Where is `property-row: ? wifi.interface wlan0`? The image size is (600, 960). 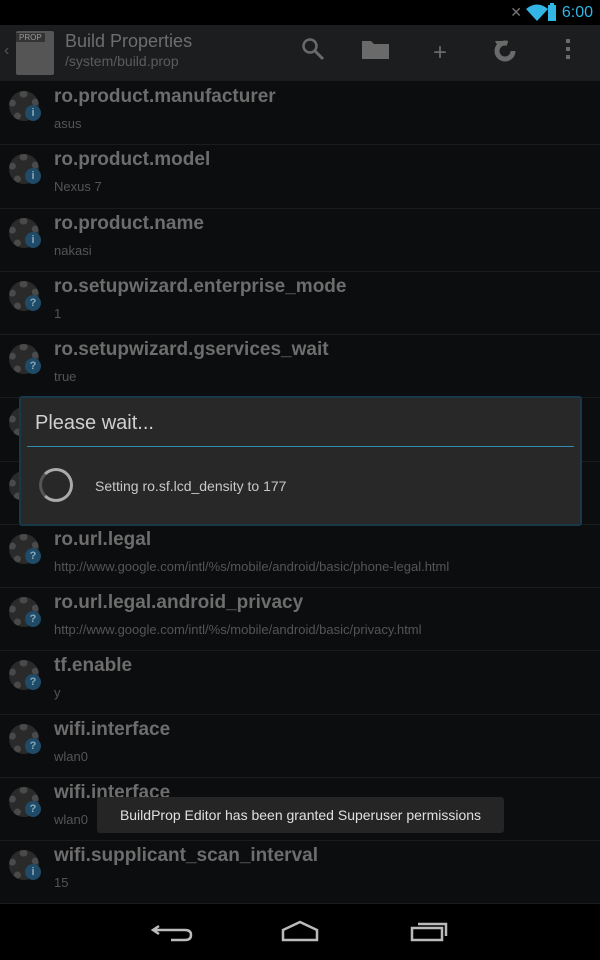
property-row: ? wifi.interface wlan0 is located at coordinates (300, 746).